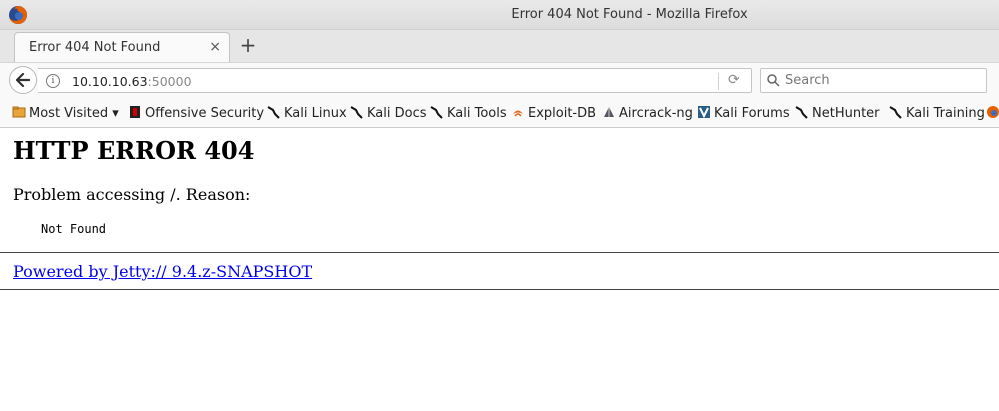 The width and height of the screenshot is (999, 411). What do you see at coordinates (846, 113) in the screenshot?
I see `bookmark-label: NetHunter` at bounding box center [846, 113].